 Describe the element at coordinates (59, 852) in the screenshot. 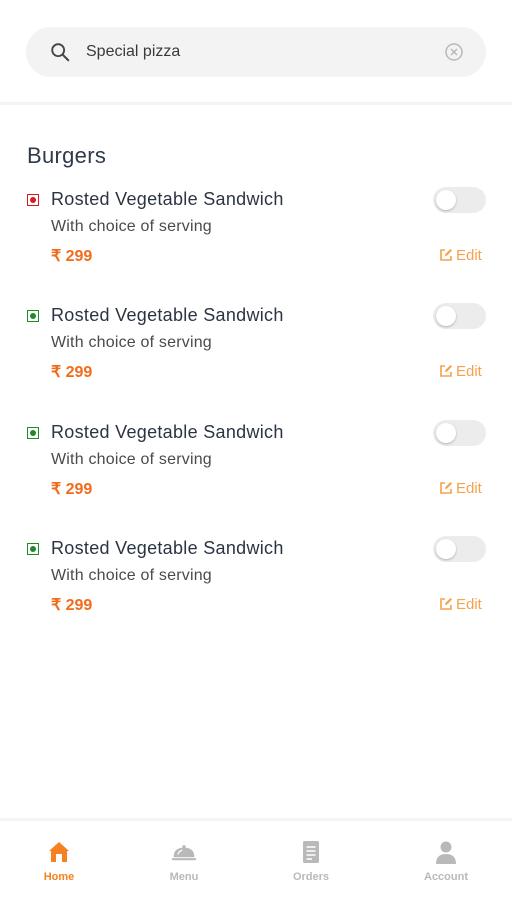

I see `home-icon` at that location.